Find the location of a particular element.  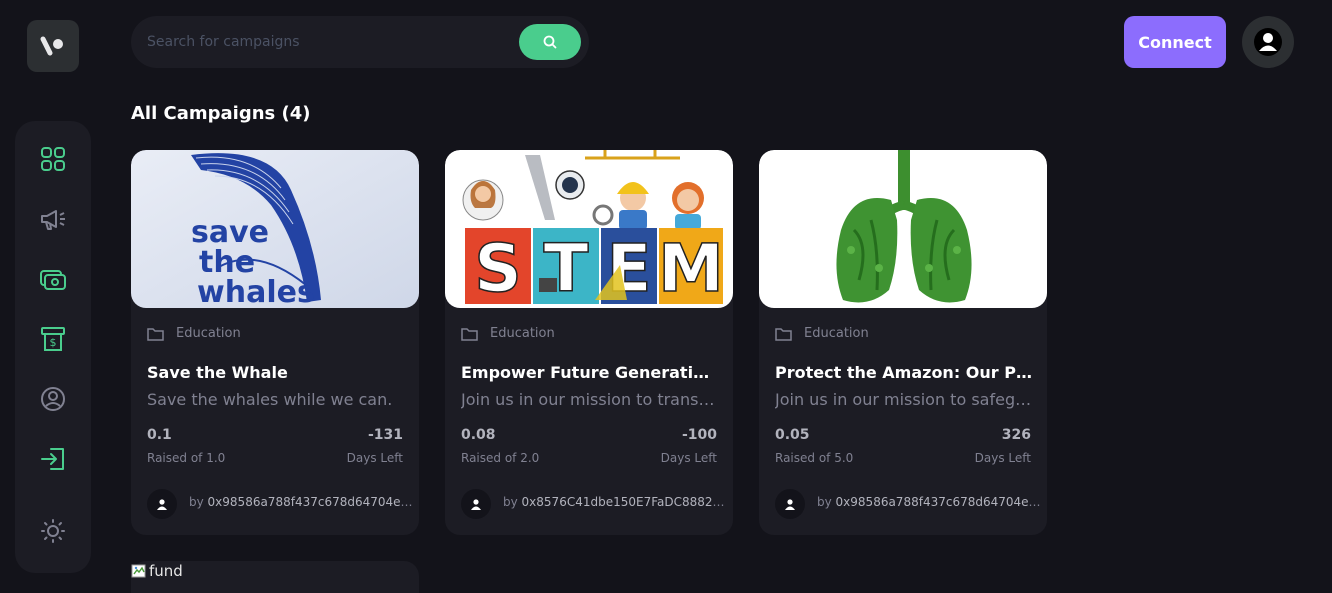

page-title: All Campaigns (4) is located at coordinates (221, 113).